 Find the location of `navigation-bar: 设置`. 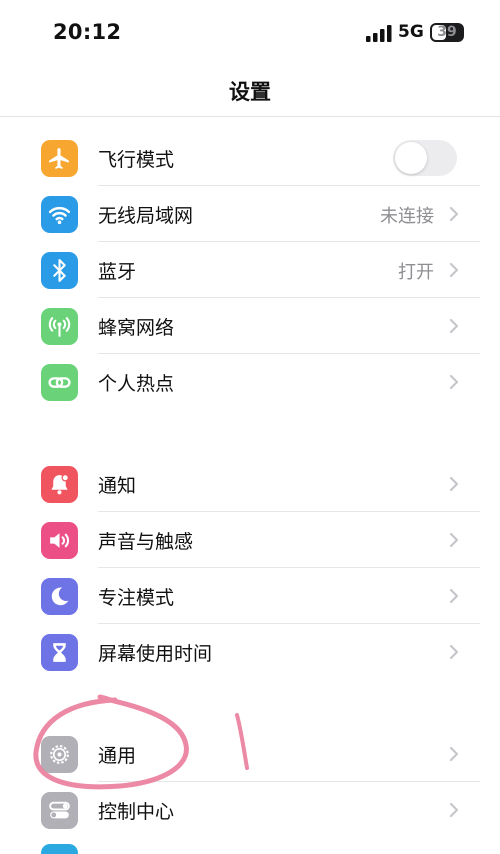

navigation-bar: 设置 is located at coordinates (250, 91).